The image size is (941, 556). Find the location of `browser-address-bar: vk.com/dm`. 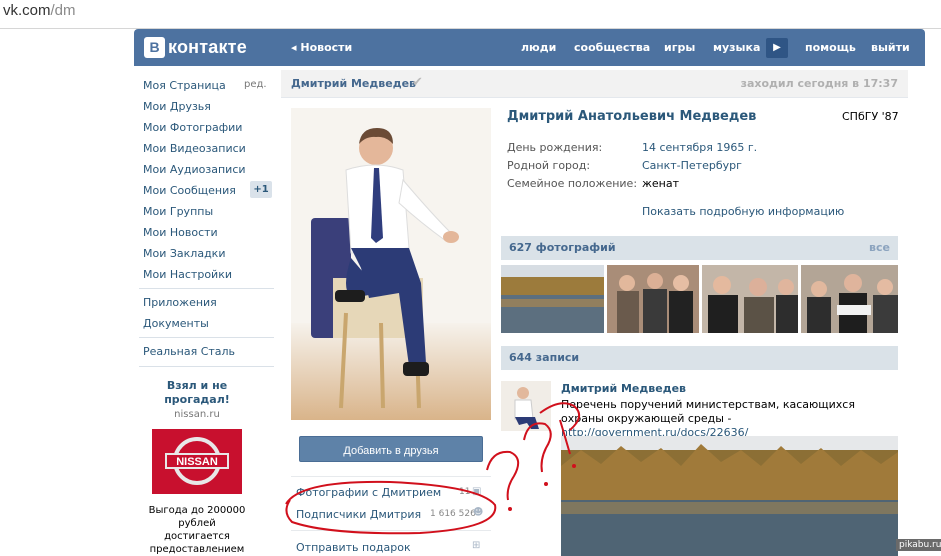

browser-address-bar: vk.com/dm is located at coordinates (470, 14).